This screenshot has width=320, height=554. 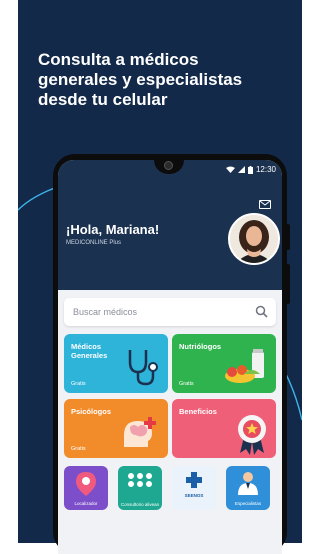 I want to click on card-title: Médicos Generales, so click(x=89, y=351).